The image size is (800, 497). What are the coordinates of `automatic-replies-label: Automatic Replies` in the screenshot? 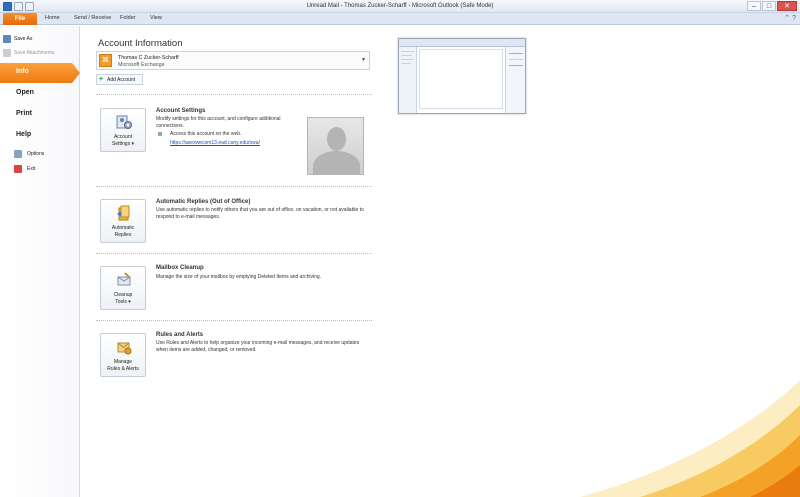 It's located at (123, 231).